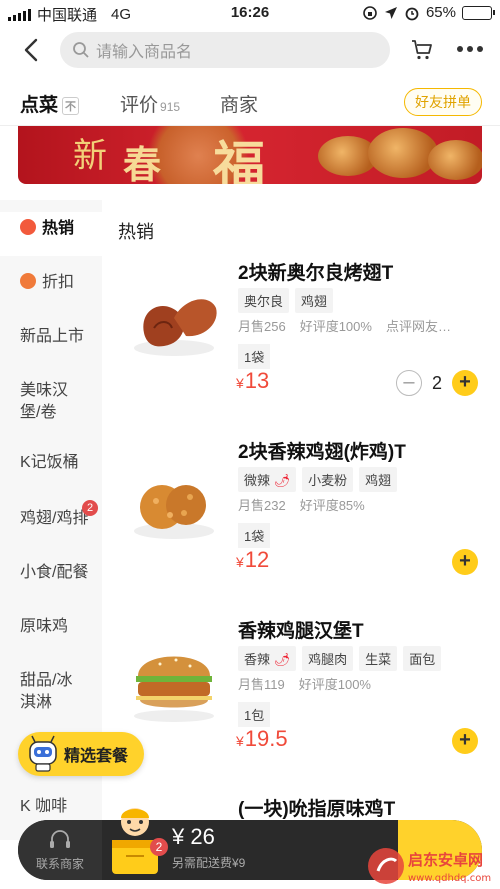 The width and height of the screenshot is (500, 889). What do you see at coordinates (58, 282) in the screenshot?
I see `category-label: 折扣` at bounding box center [58, 282].